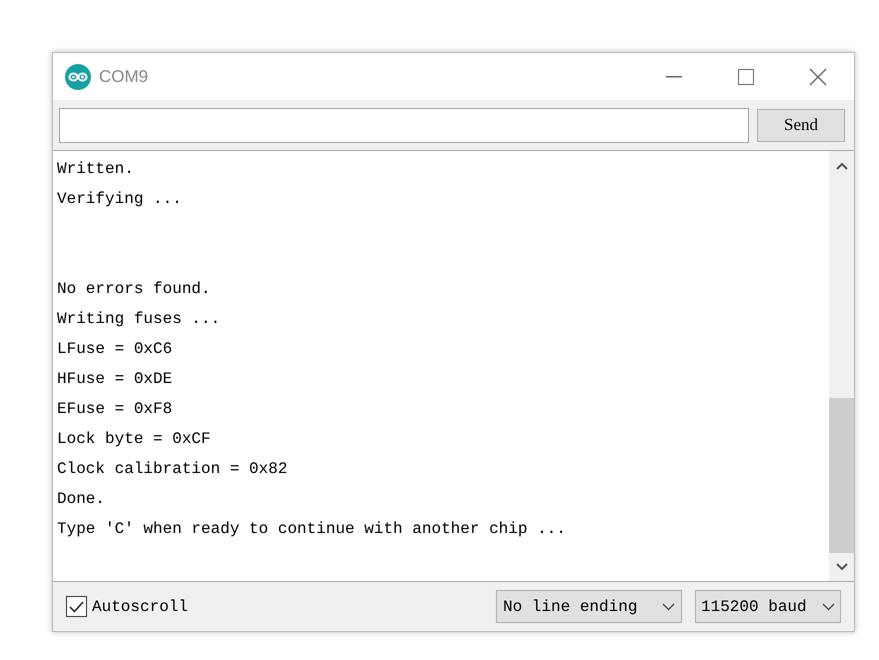  I want to click on output-line: Clock calibration = 0x82, so click(172, 469).